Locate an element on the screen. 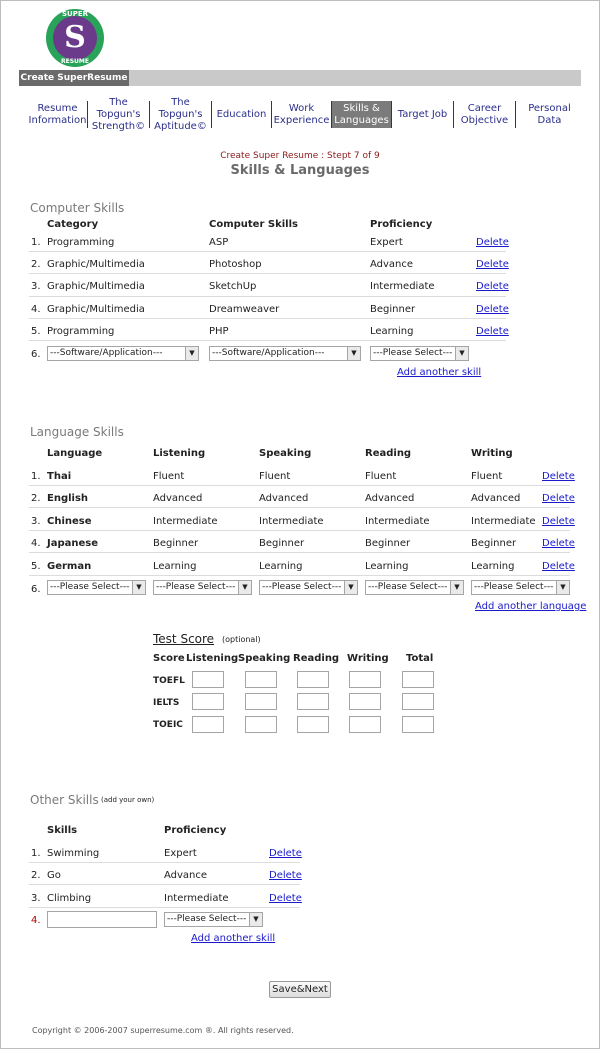  nav-resume-information: Resume Information is located at coordinates (58, 114).